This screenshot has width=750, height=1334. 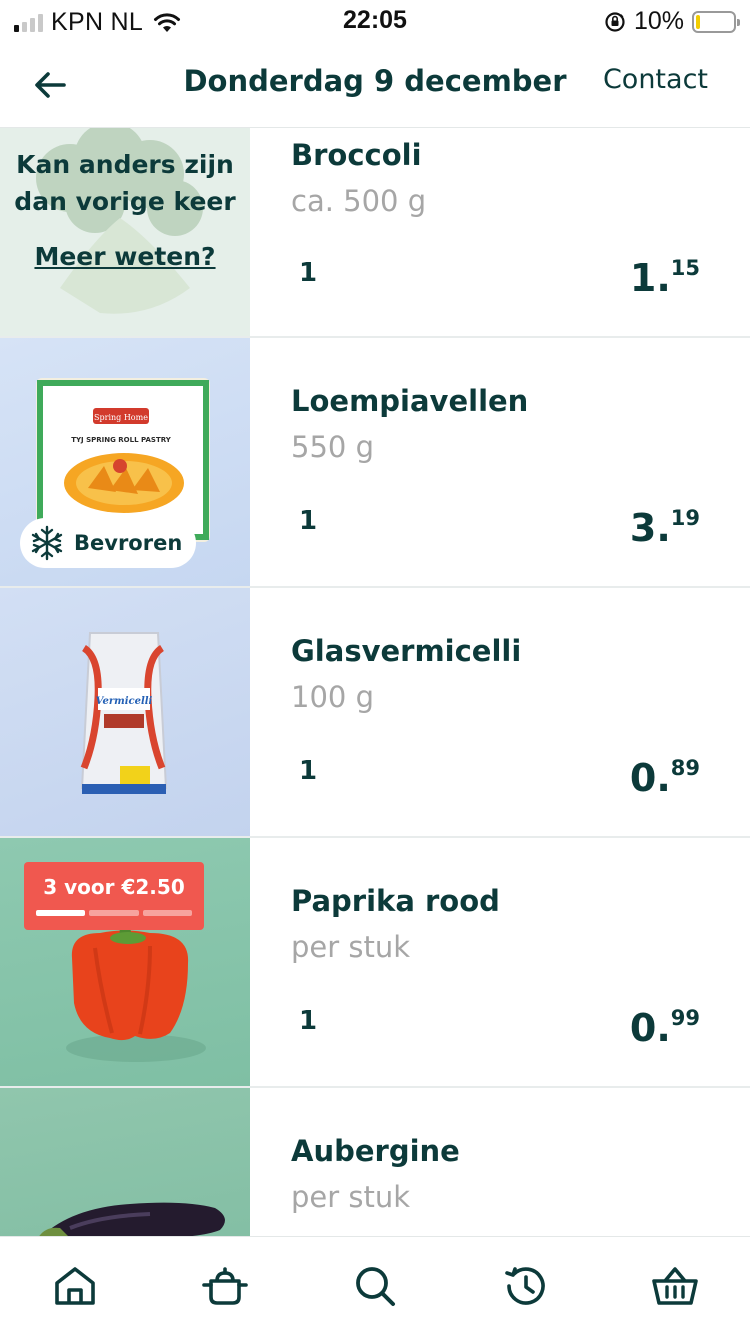 What do you see at coordinates (520, 712) in the screenshot?
I see `product-info: Glasvermicelli 100 g 1 0.89` at bounding box center [520, 712].